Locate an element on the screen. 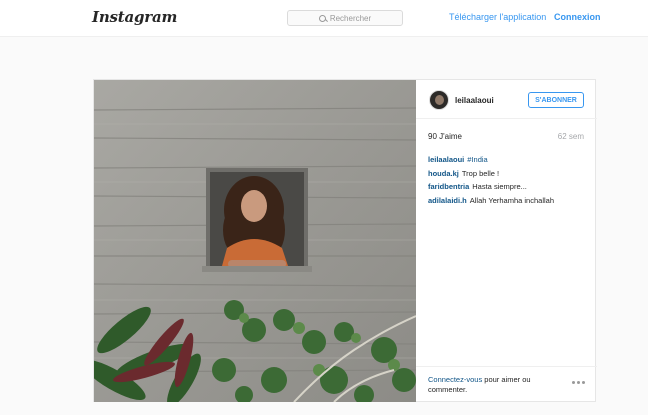  comment-text: Allah Yerhamha inchallah is located at coordinates (511, 200).